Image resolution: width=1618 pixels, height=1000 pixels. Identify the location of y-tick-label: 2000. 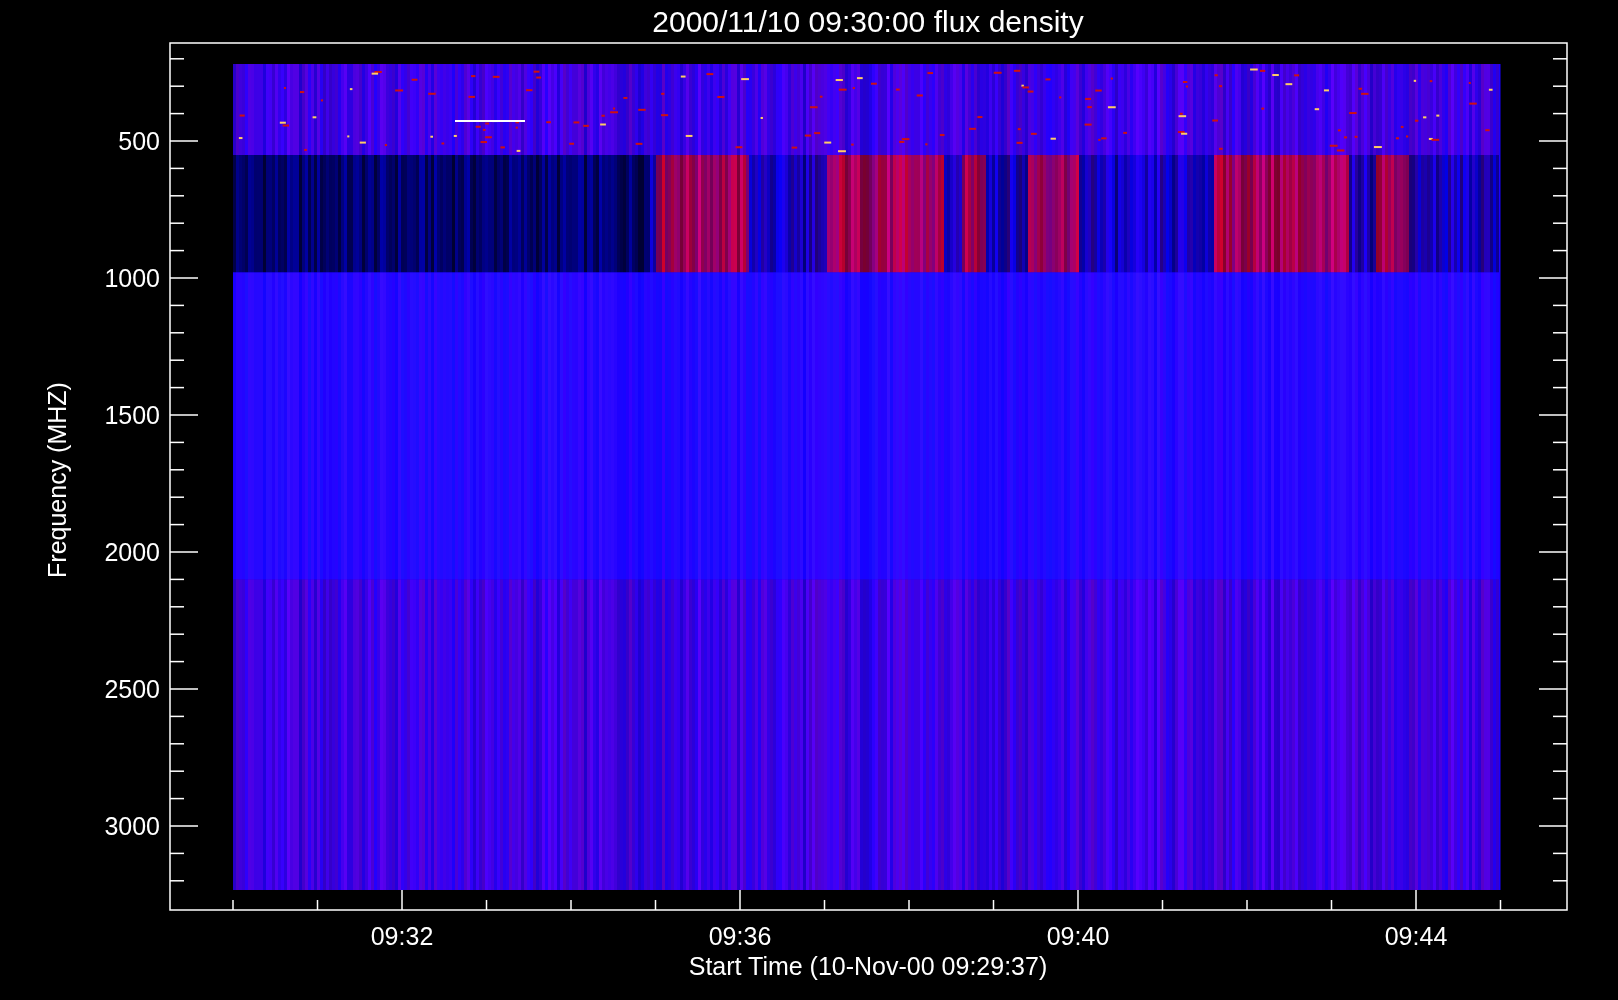
(132, 552).